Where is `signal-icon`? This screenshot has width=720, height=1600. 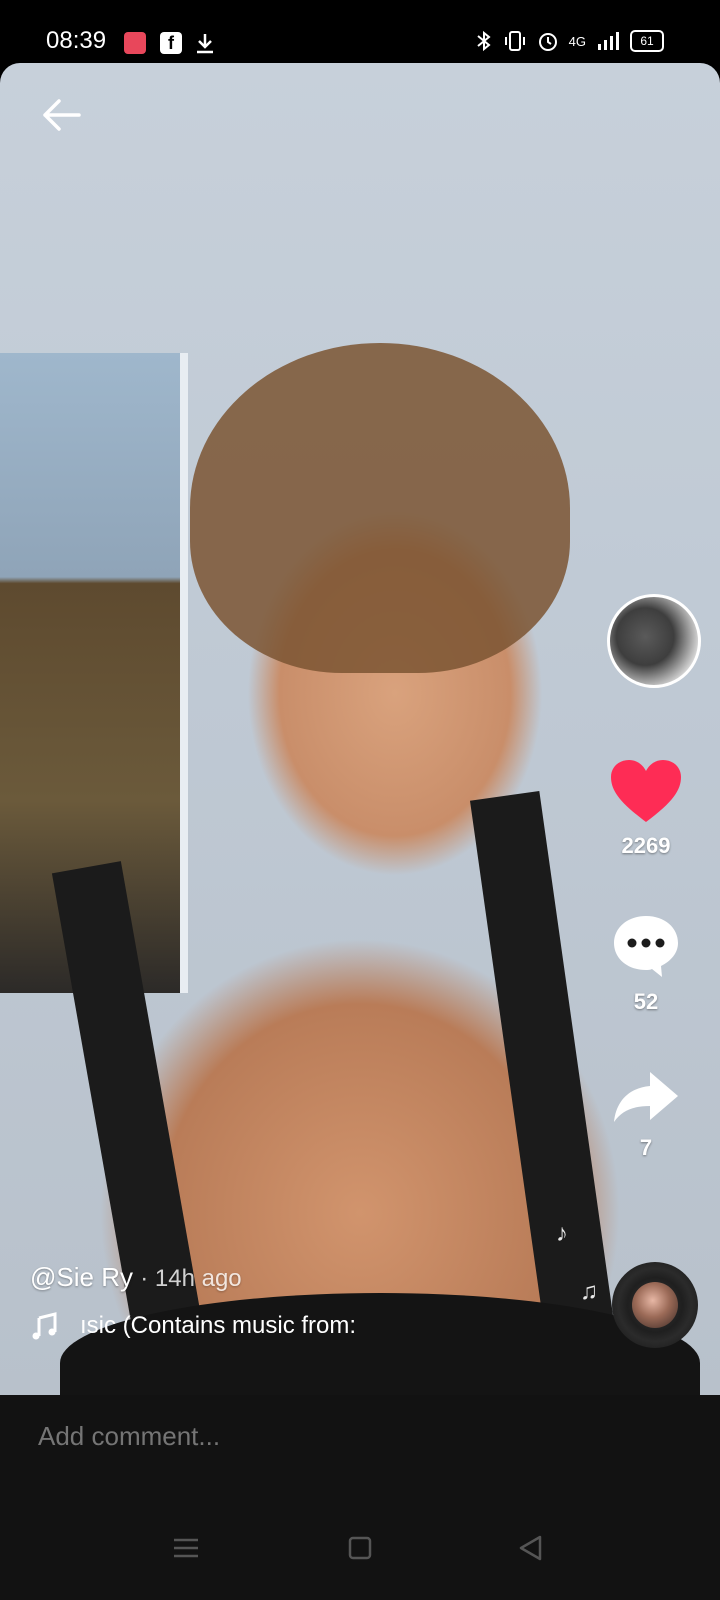
signal-icon is located at coordinates (608, 41).